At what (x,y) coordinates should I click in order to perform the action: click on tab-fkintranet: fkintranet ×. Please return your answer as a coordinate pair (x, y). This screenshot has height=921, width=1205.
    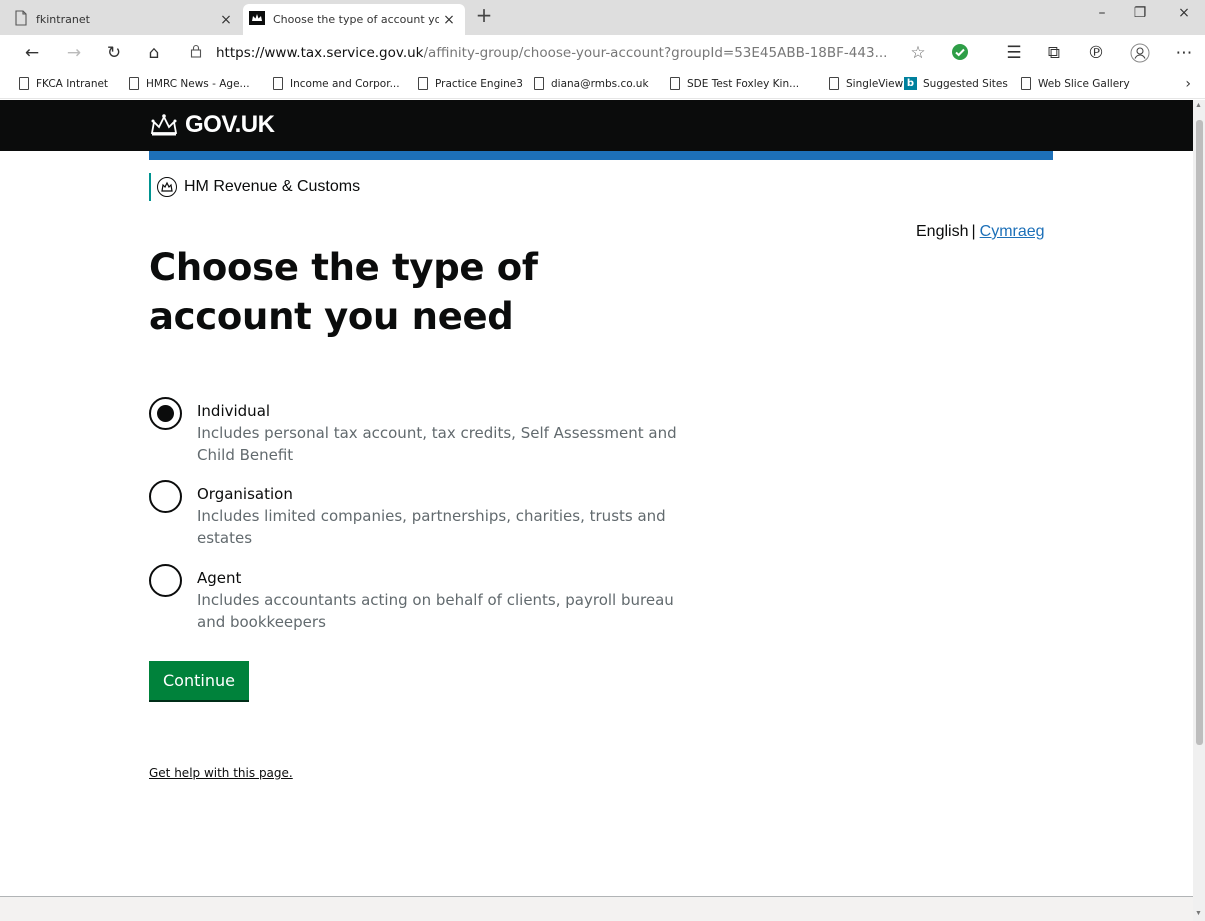
    Looking at the image, I should click on (128, 19).